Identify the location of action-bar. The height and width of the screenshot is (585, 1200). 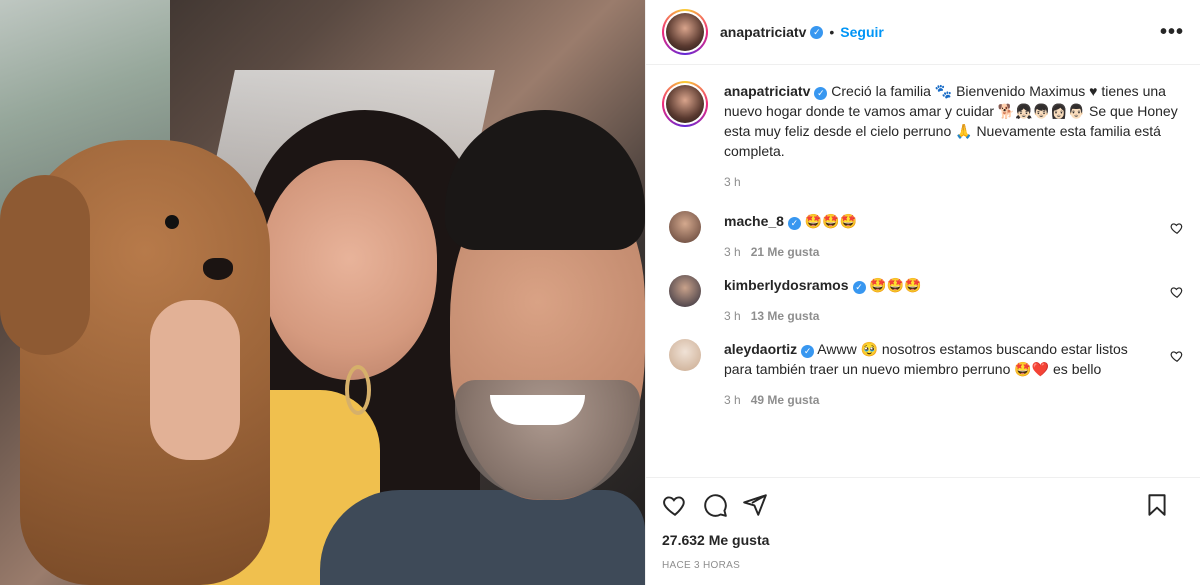
(923, 504).